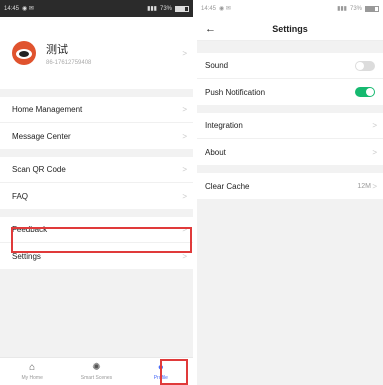 The image size is (383, 385). I want to click on menu-feedback: Feedback >, so click(96, 230).